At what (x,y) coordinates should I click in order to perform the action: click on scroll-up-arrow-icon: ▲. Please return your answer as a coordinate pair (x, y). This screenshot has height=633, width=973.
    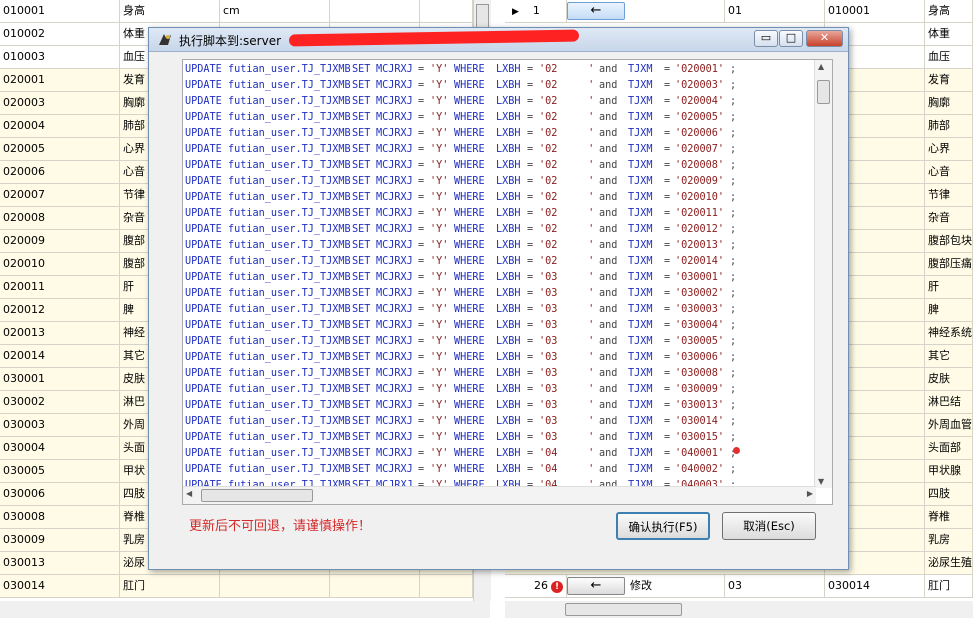
    Looking at the image, I should click on (821, 66).